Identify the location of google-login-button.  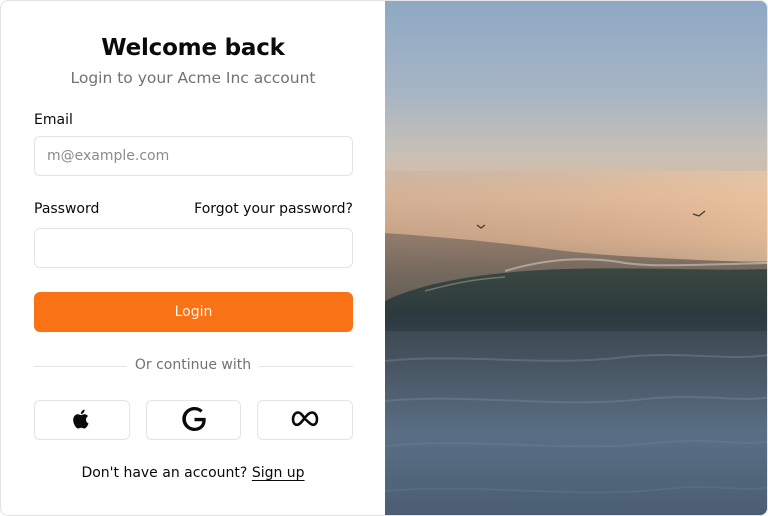
(193, 420).